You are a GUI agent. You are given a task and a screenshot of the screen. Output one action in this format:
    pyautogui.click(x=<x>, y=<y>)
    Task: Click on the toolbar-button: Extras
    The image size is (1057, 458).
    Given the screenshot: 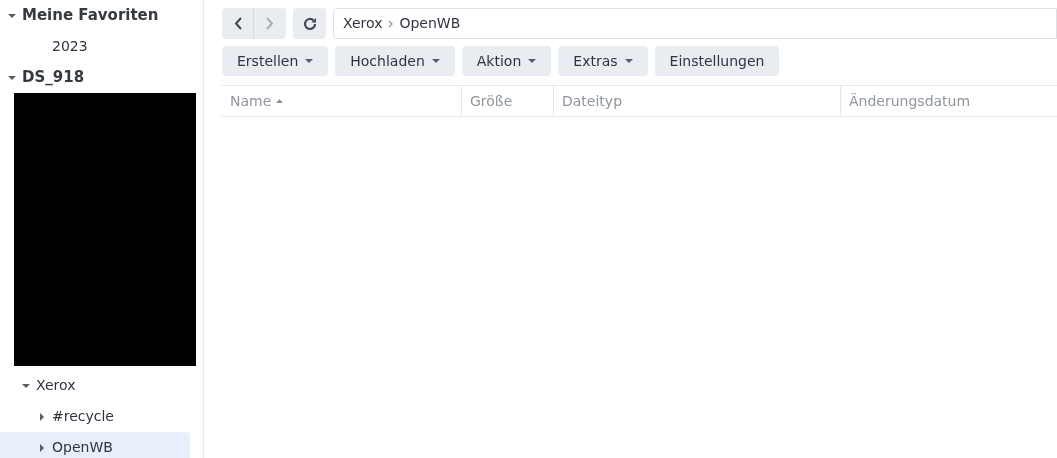 What is the action you would take?
    pyautogui.click(x=603, y=61)
    